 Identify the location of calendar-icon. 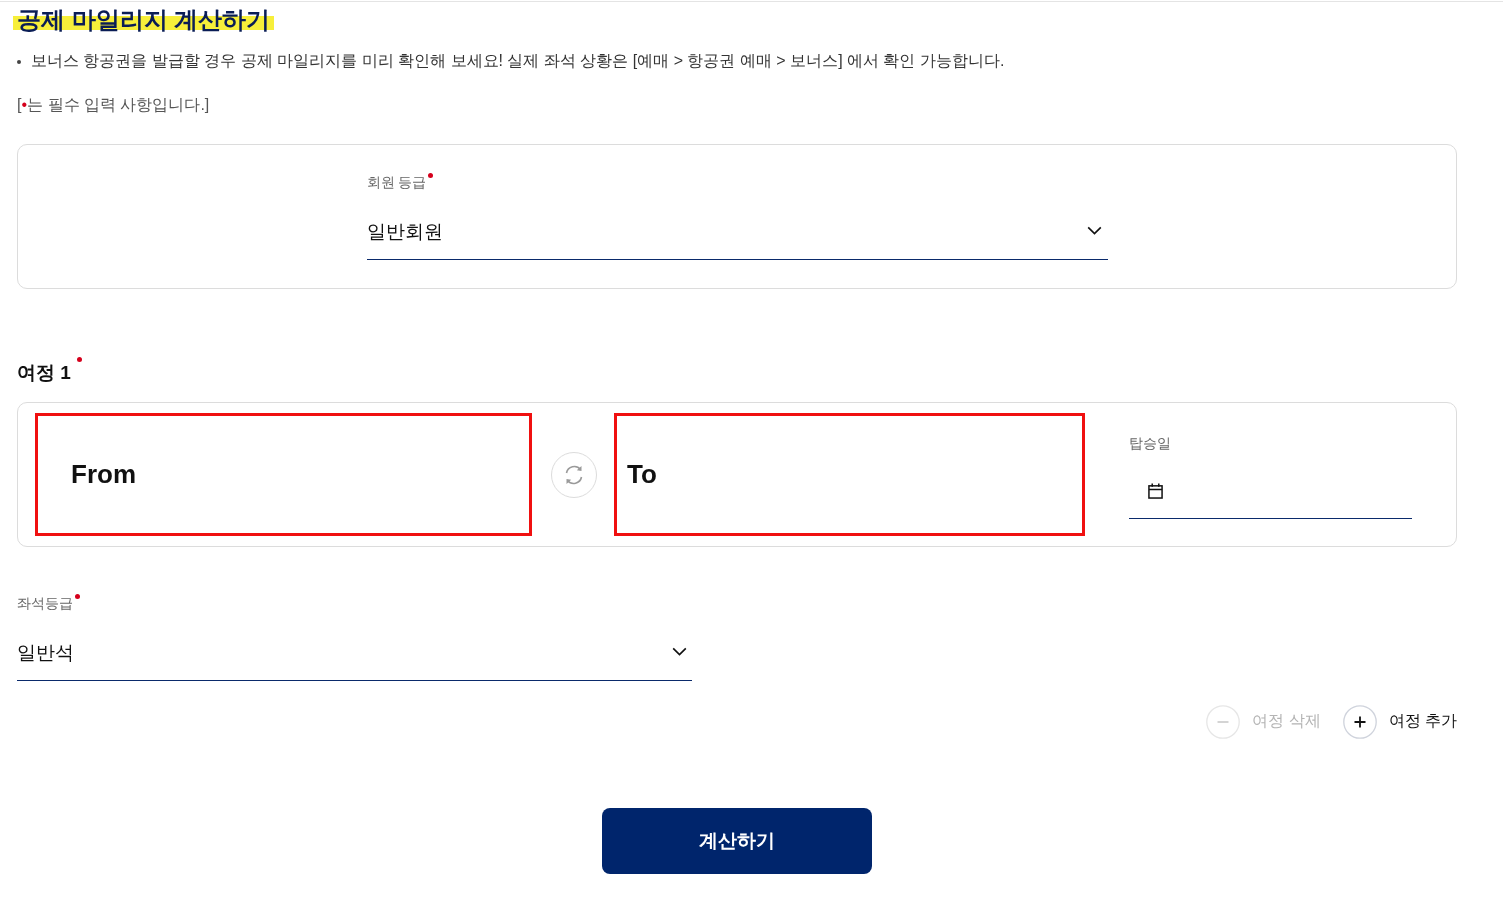
(1155, 491).